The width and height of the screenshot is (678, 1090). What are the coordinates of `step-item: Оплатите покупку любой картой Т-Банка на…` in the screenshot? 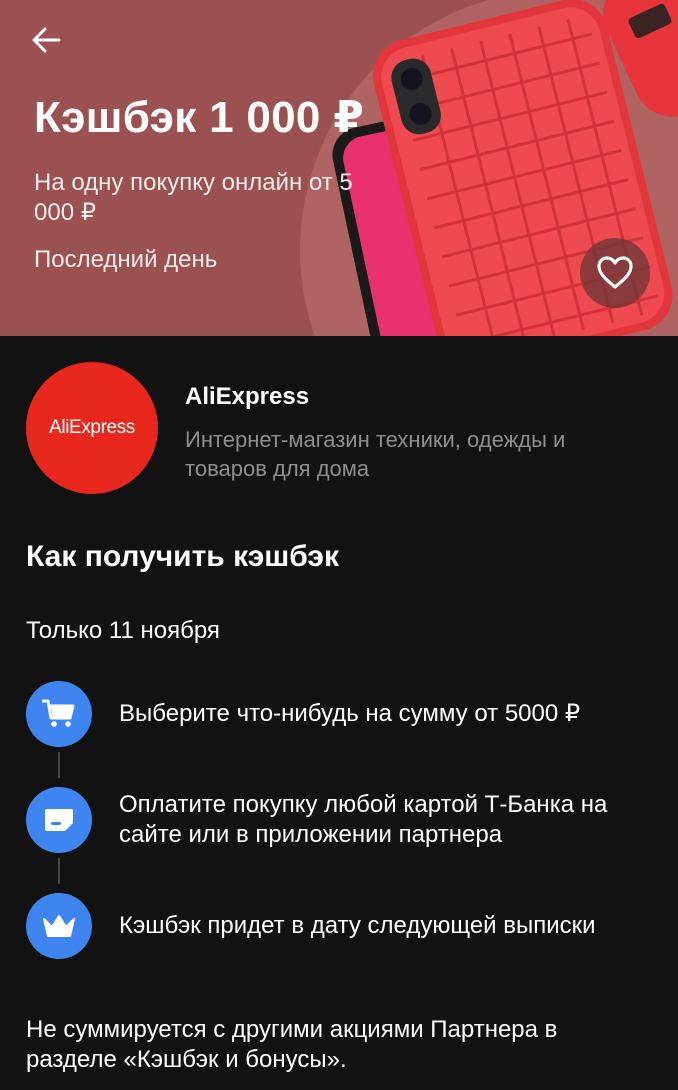 It's located at (341, 820).